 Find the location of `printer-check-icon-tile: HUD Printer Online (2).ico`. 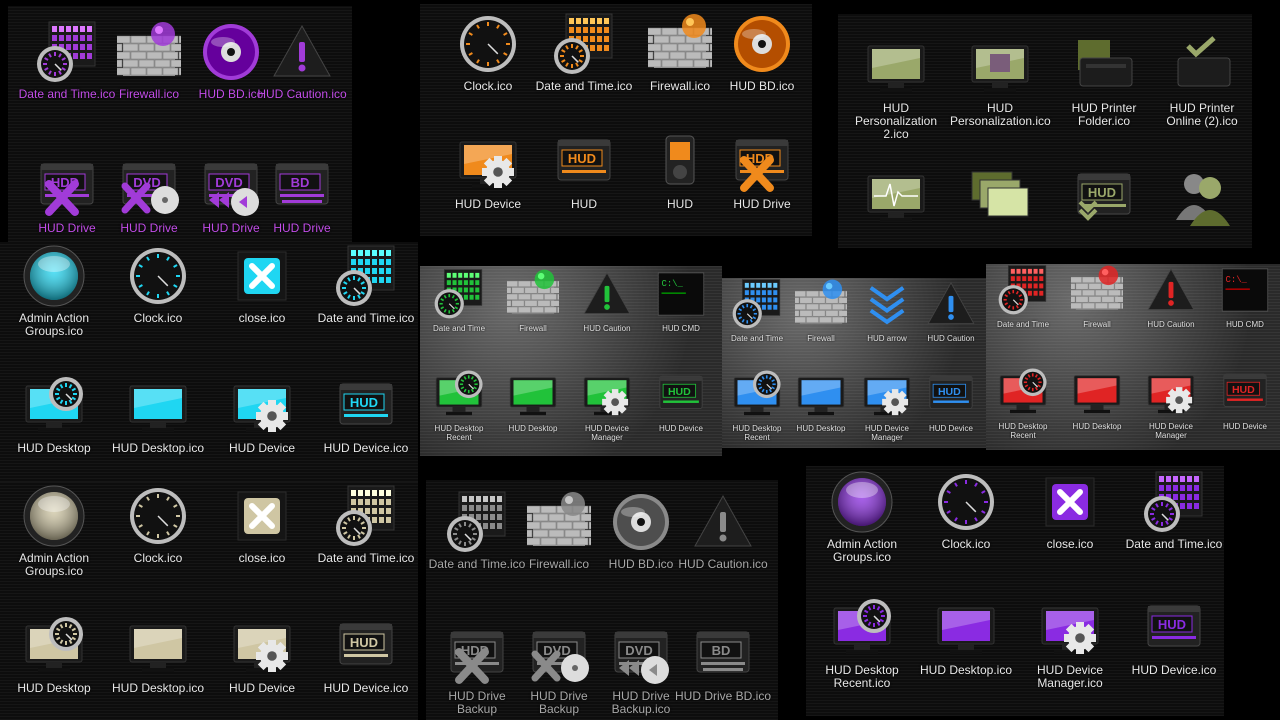

printer-check-icon-tile: HUD Printer Online (2).ico is located at coordinates (1202, 81).